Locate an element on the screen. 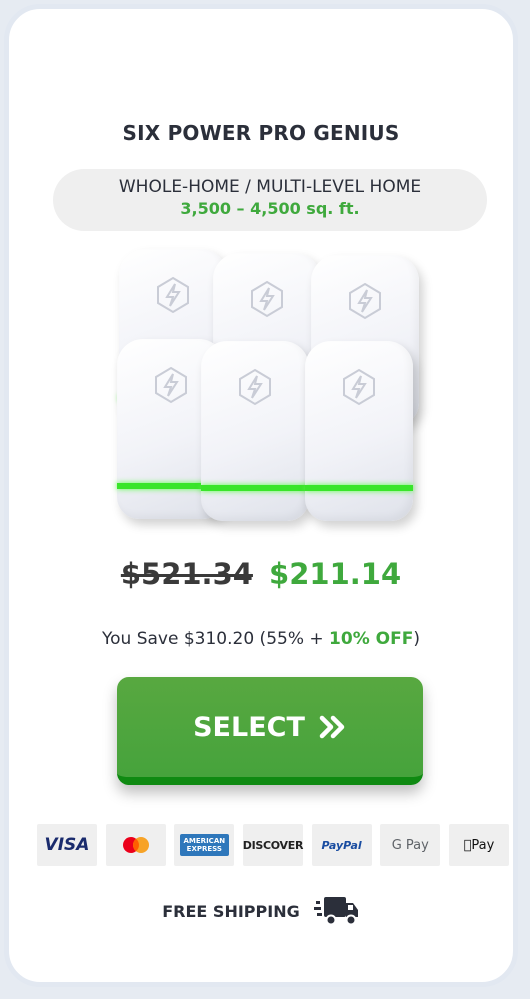  price-row: $521.34 $211.14 is located at coordinates (261, 574).